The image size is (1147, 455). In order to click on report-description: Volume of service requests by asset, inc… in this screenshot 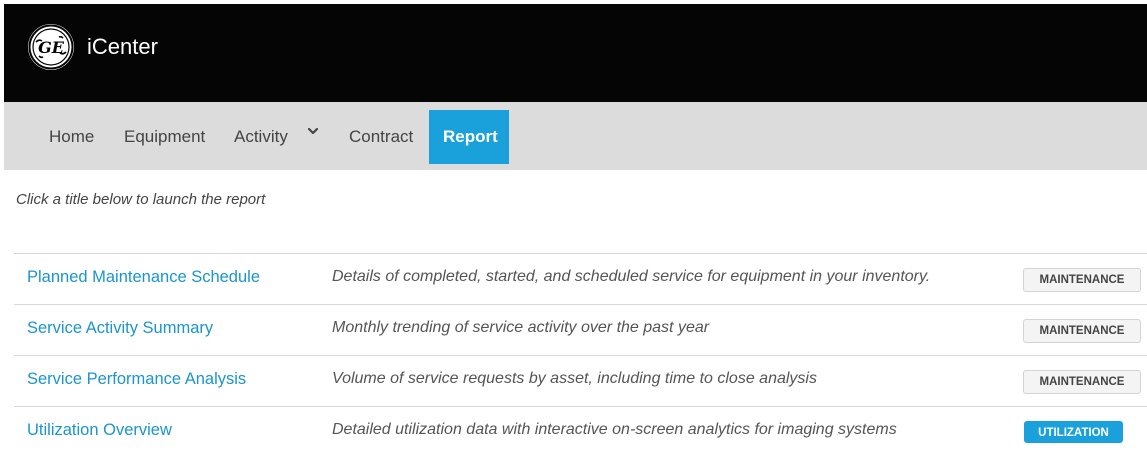, I will do `click(574, 378)`.